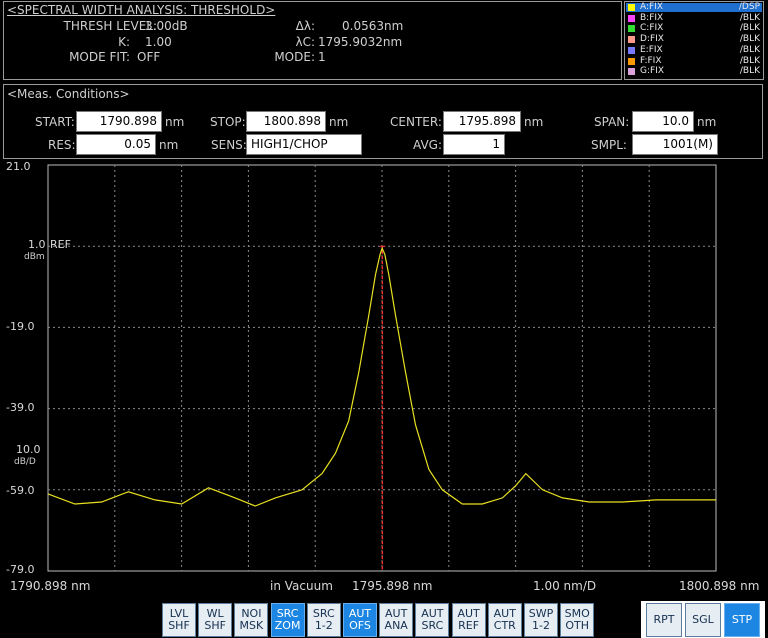 This screenshot has width=768, height=638. What do you see at coordinates (322, 57) in the screenshot?
I see `mode-value: 1` at bounding box center [322, 57].